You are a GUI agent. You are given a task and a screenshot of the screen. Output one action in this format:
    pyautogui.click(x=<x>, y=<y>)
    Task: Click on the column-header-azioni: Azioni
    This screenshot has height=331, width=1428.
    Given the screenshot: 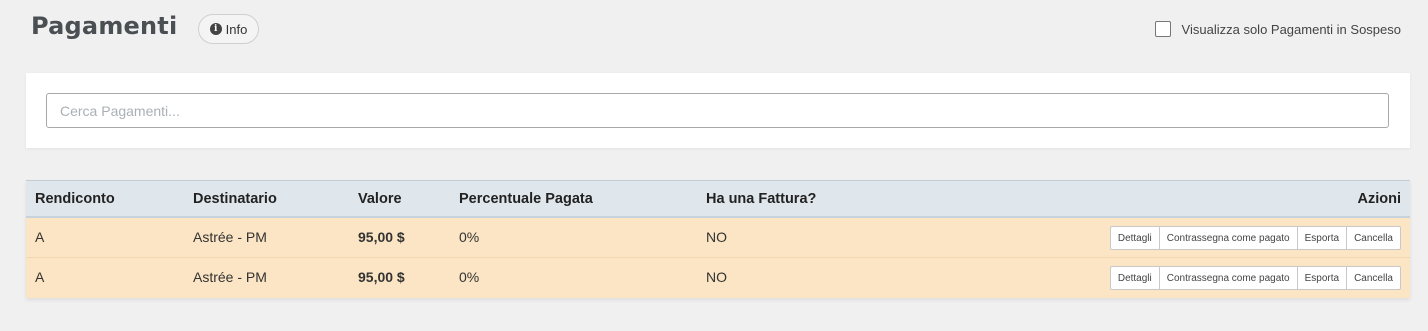 What is the action you would take?
    pyautogui.click(x=1379, y=199)
    